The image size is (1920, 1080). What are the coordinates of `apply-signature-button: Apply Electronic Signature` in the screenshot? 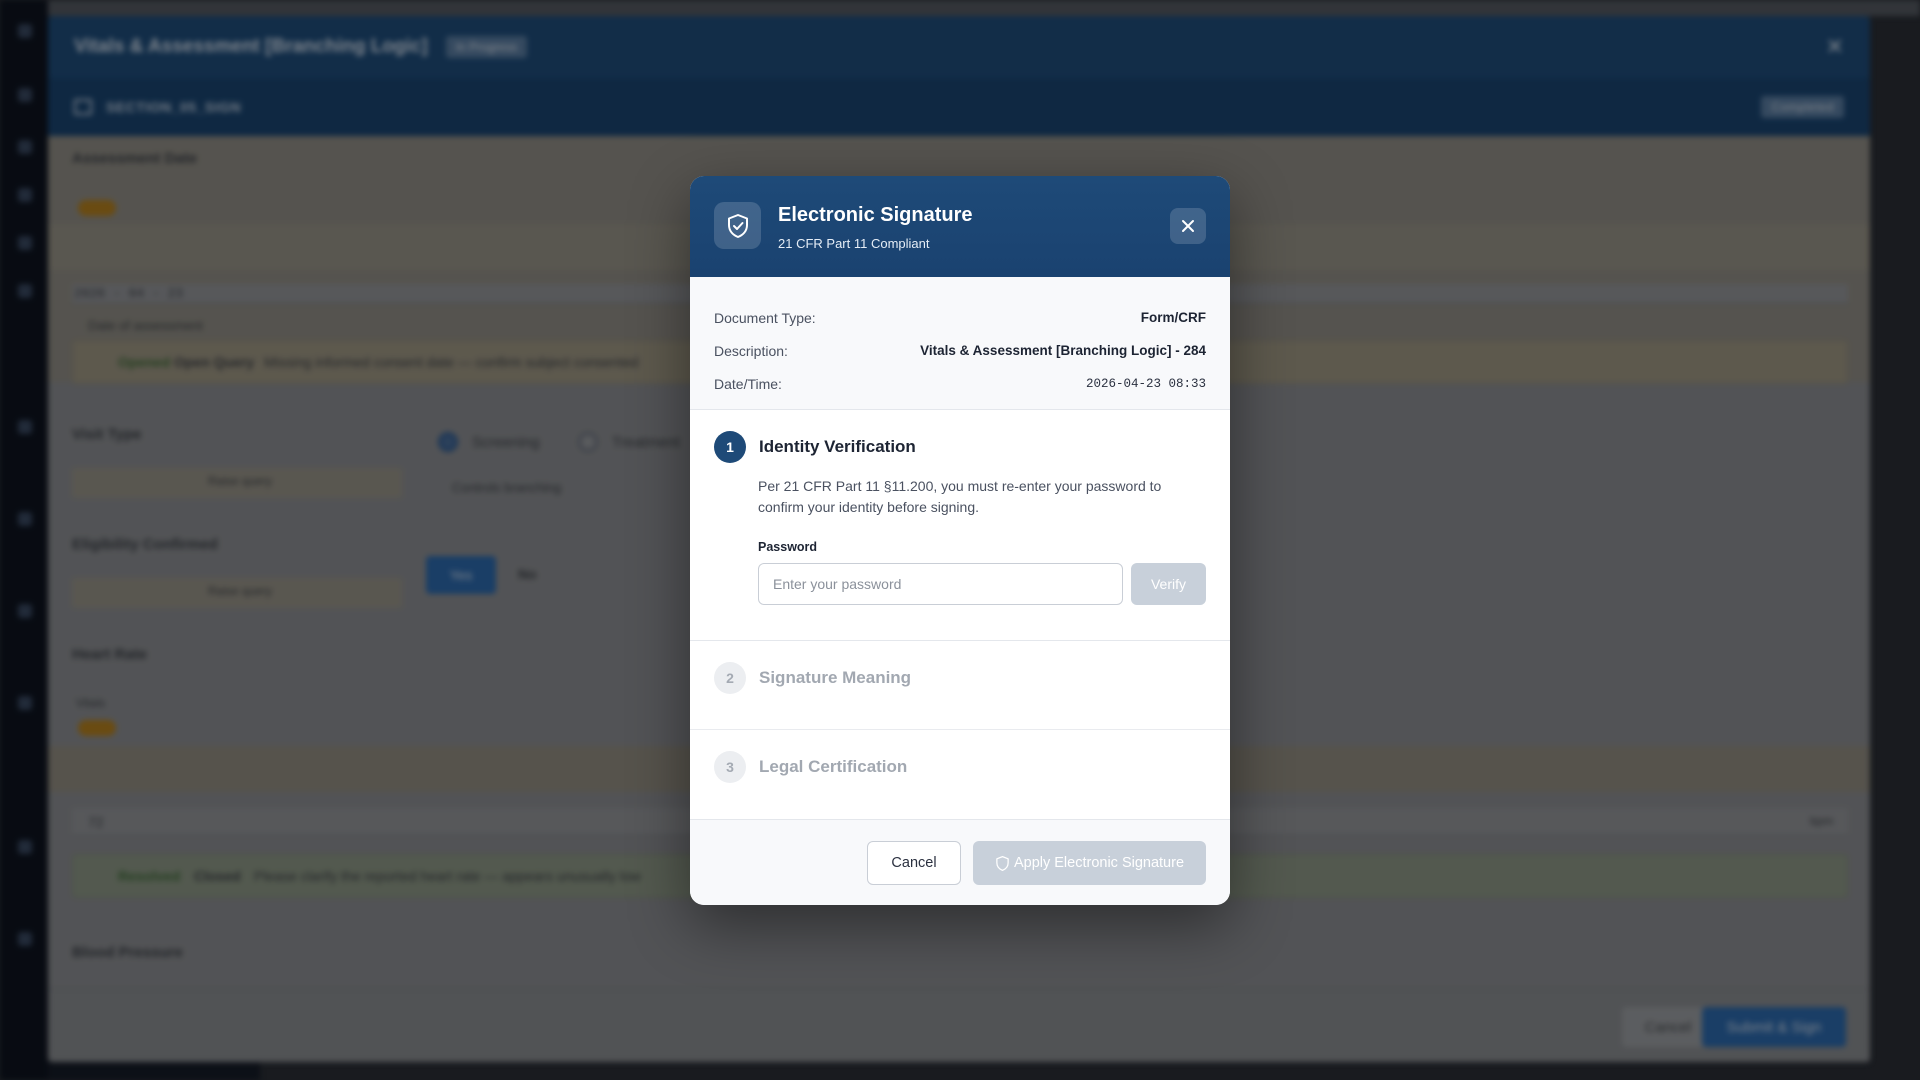 It's located at (1089, 863).